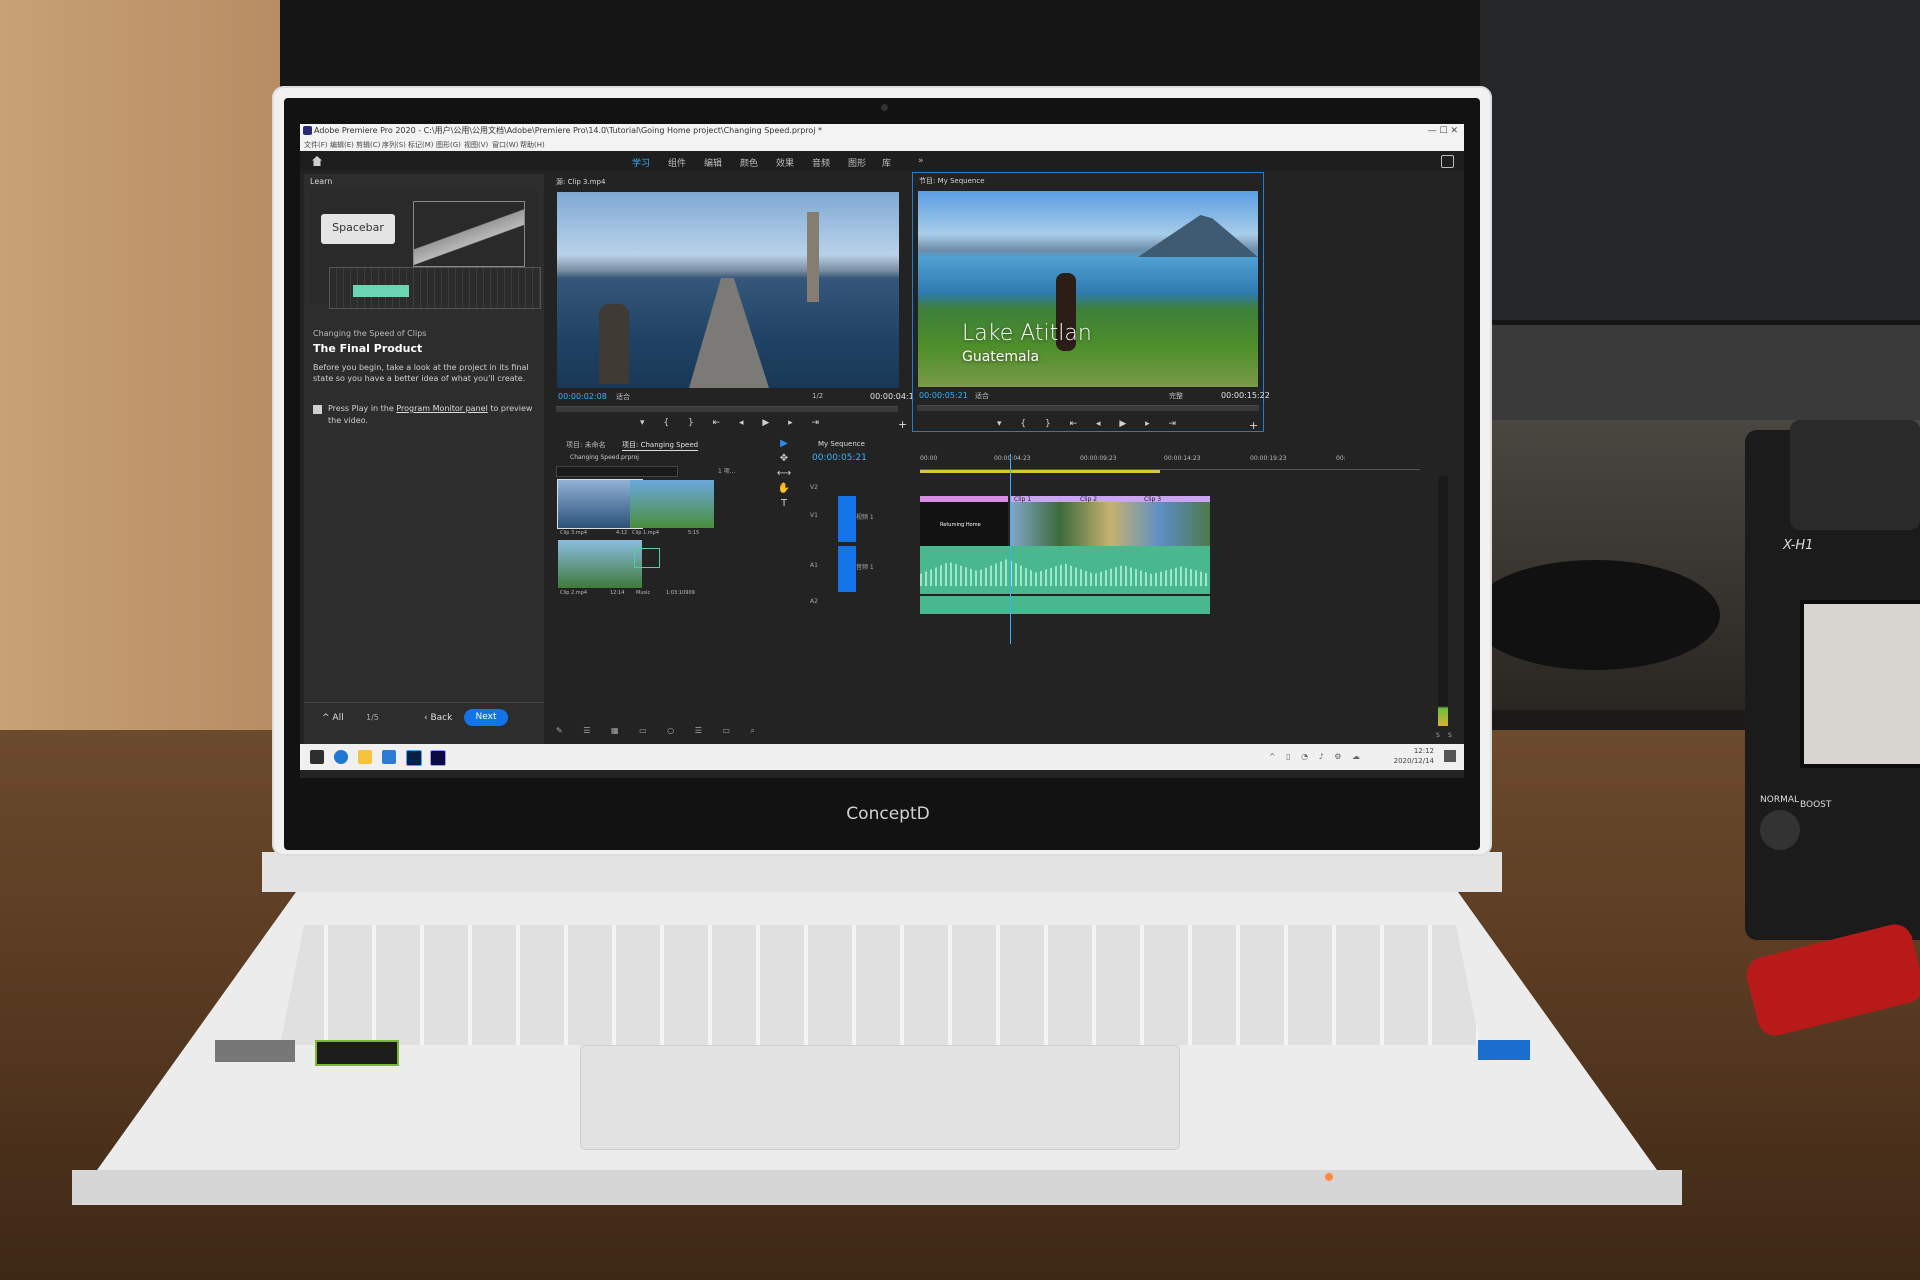 The image size is (1920, 1280). Describe the element at coordinates (317, 409) in the screenshot. I see `step-checkbox` at that location.